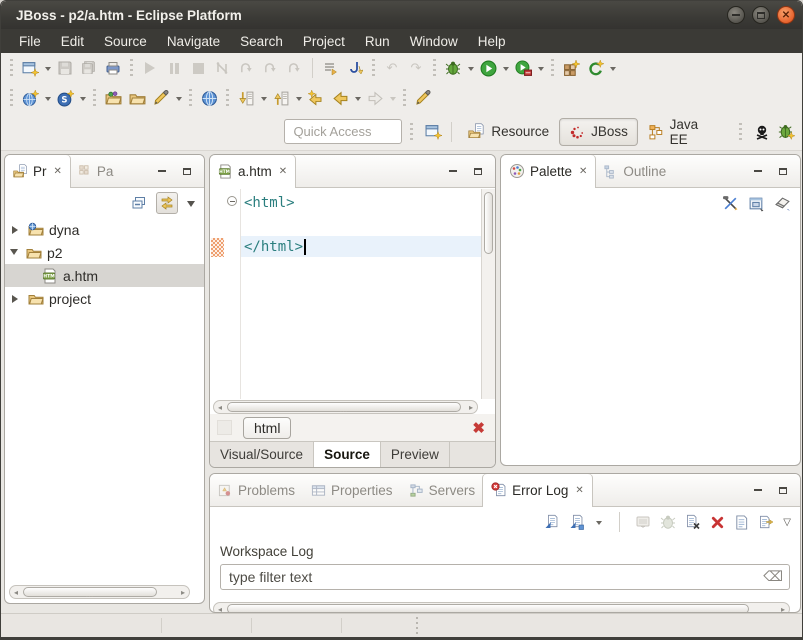  I want to click on open-with-marker-button, so click(161, 98).